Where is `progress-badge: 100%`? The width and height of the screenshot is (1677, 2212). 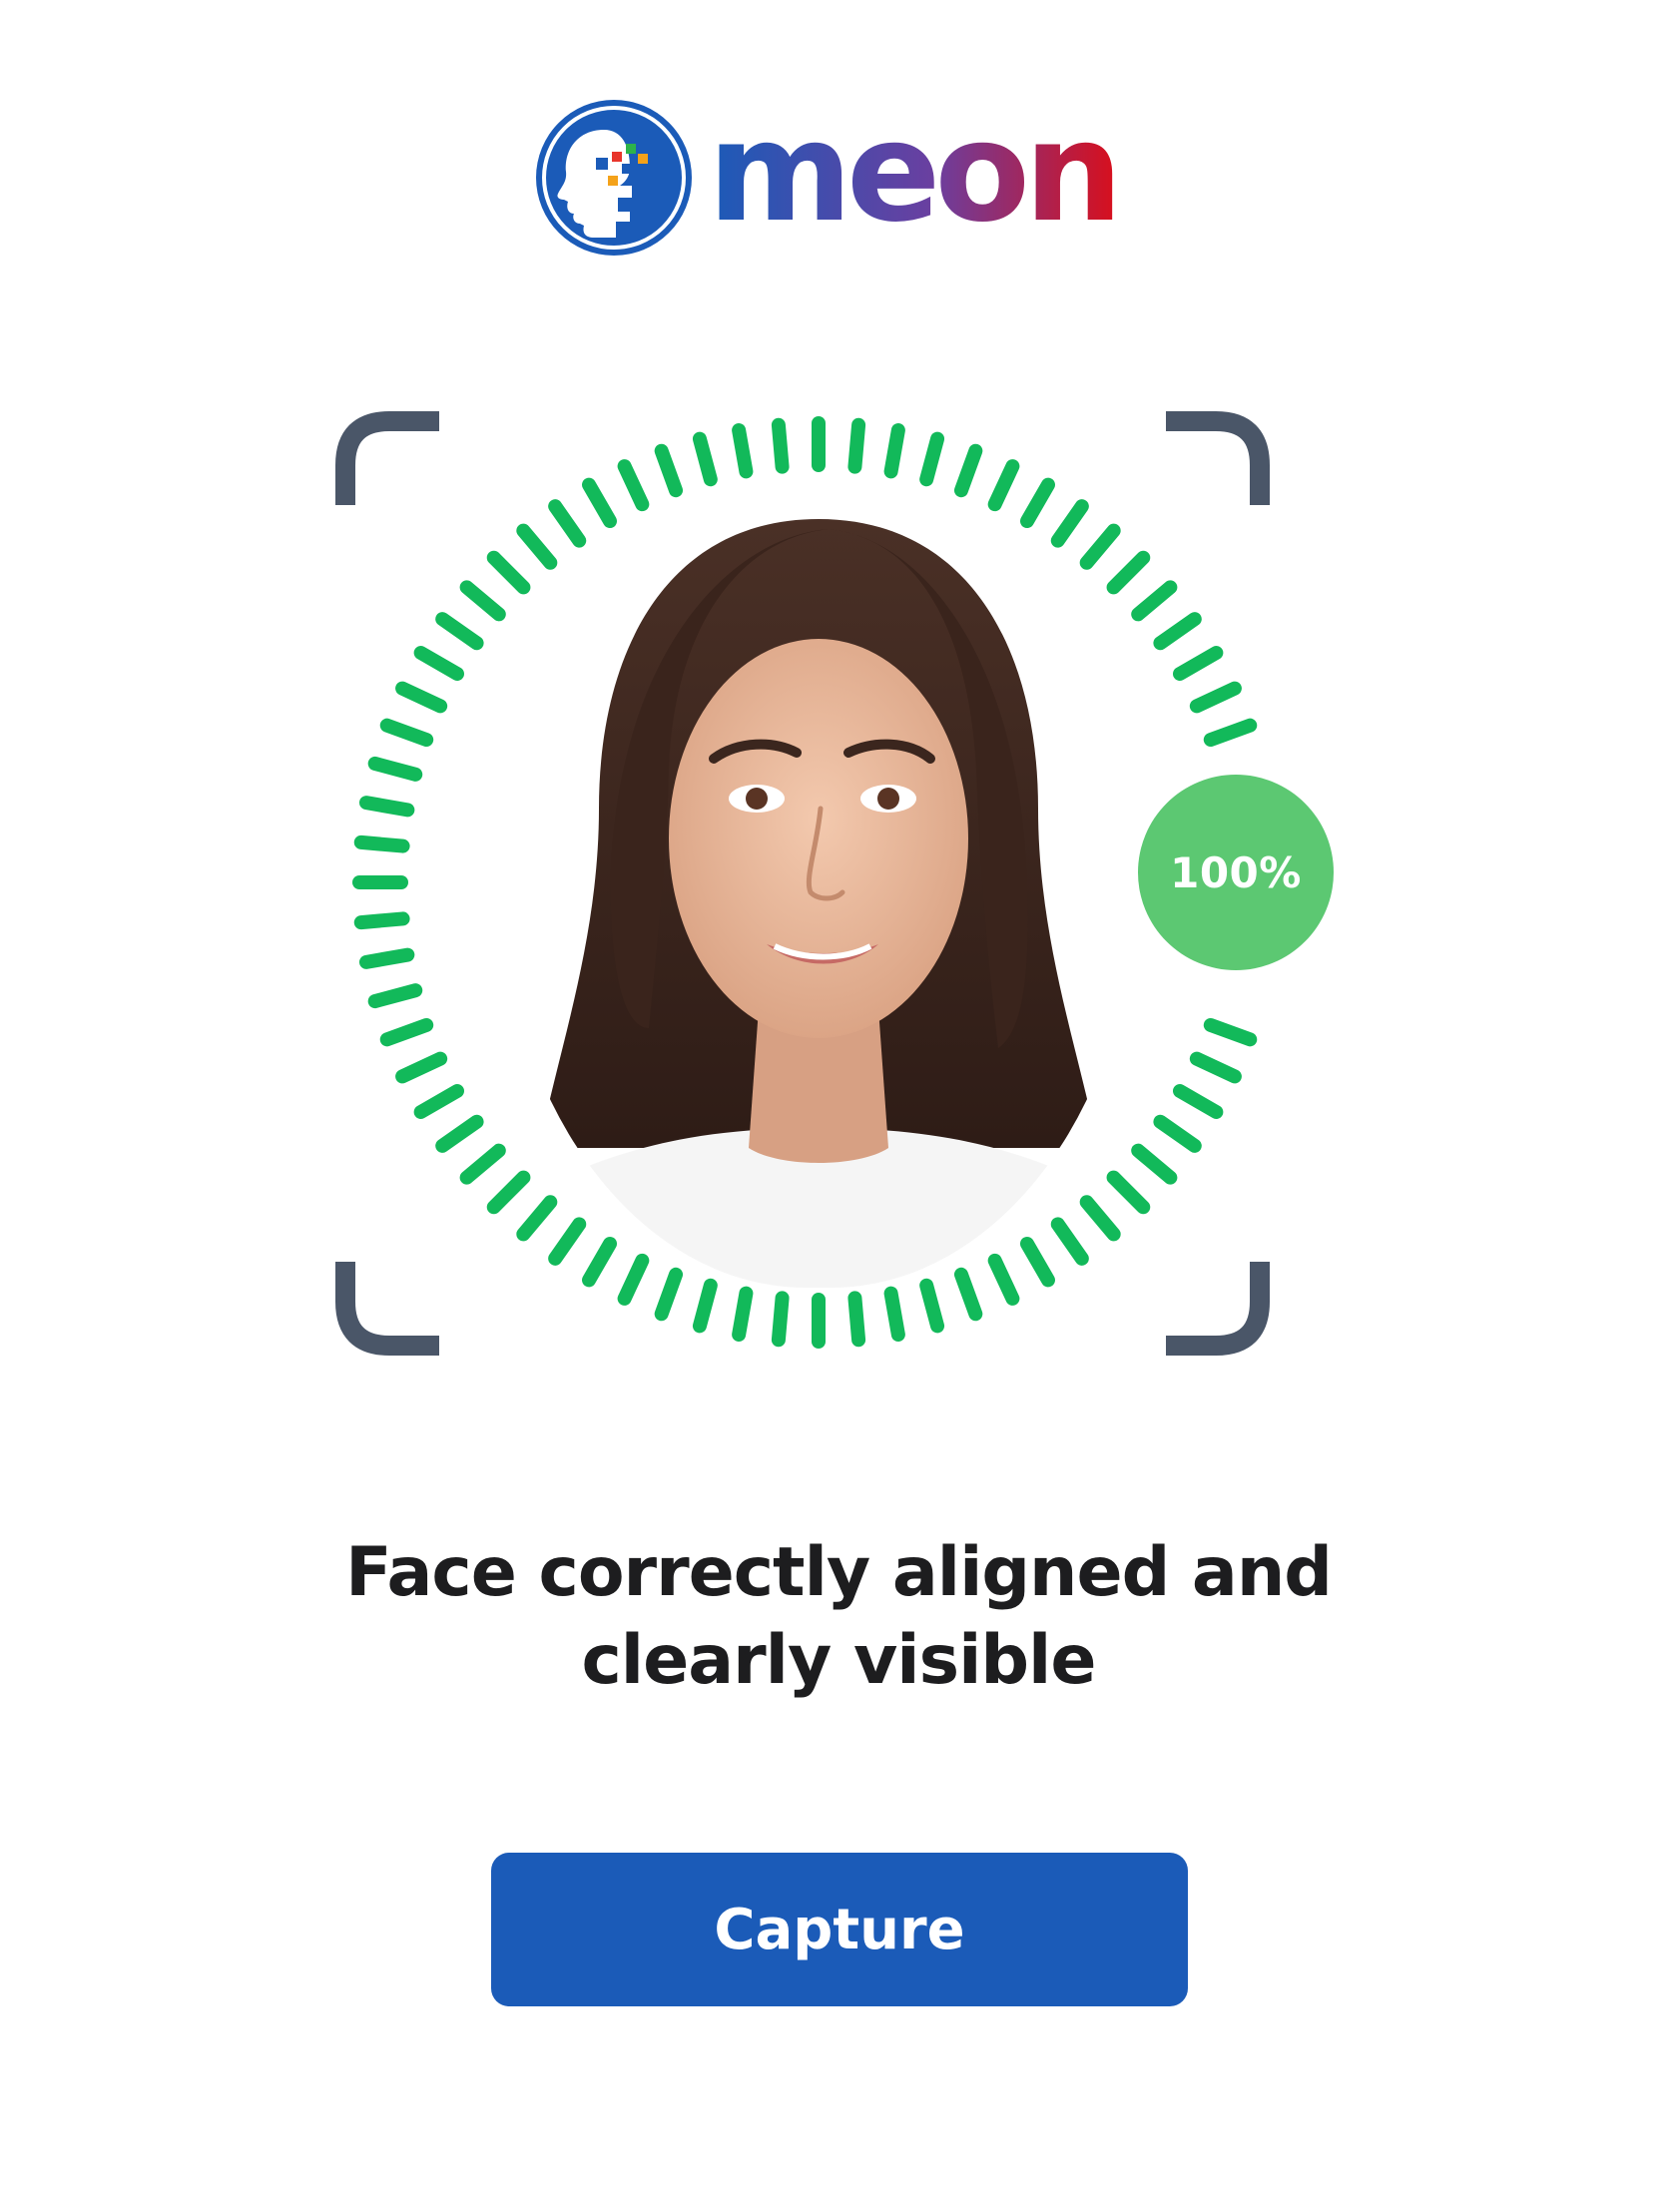 progress-badge: 100% is located at coordinates (1236, 873).